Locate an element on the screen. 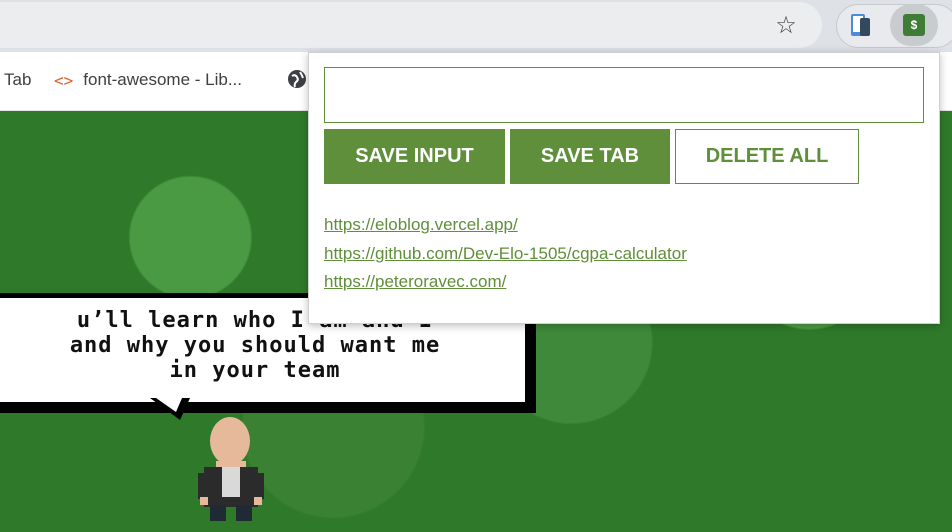  lead-link: https://peteroravec.com/ is located at coordinates (505, 282).